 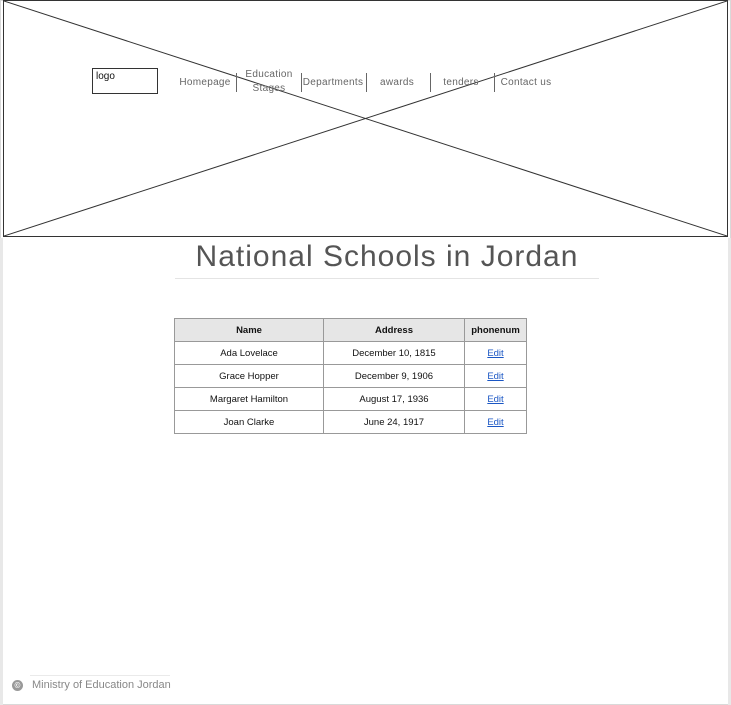 What do you see at coordinates (249, 330) in the screenshot?
I see `column-header-name: Name` at bounding box center [249, 330].